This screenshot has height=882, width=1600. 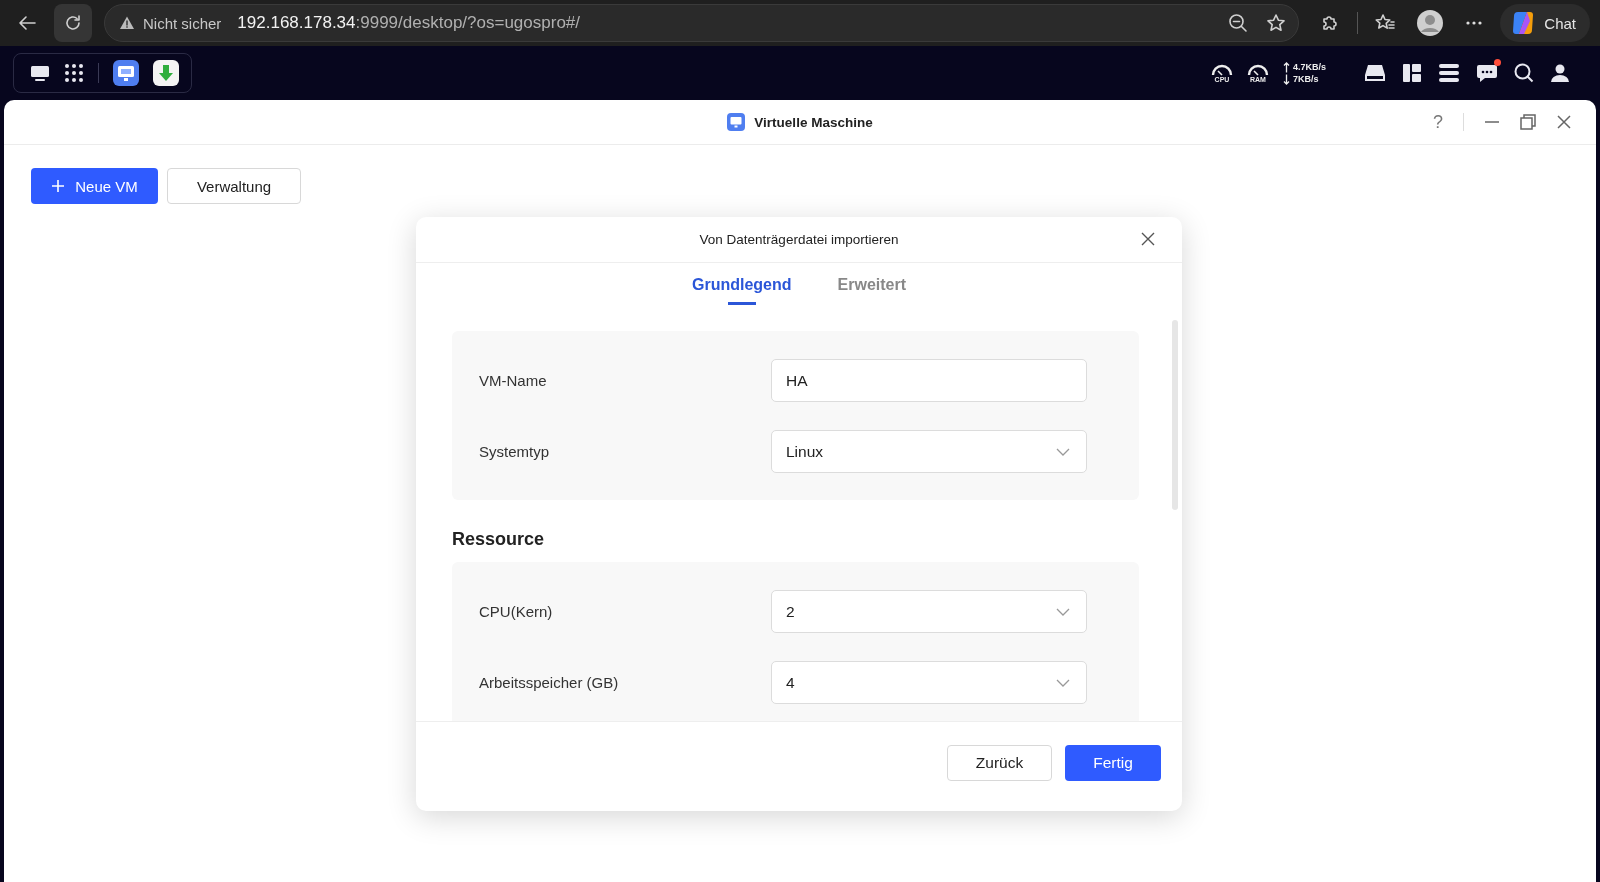 I want to click on security-label: Nicht sicher, so click(x=182, y=23).